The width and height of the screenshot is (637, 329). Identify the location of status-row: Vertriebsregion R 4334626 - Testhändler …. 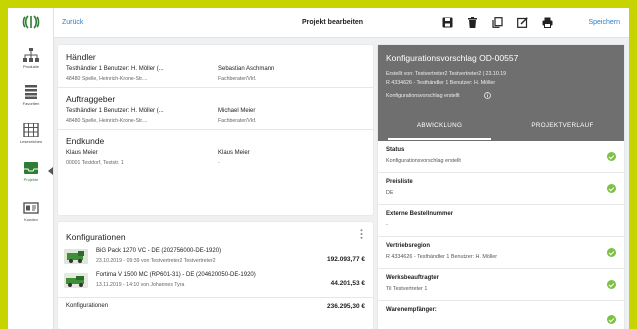
(501, 253).